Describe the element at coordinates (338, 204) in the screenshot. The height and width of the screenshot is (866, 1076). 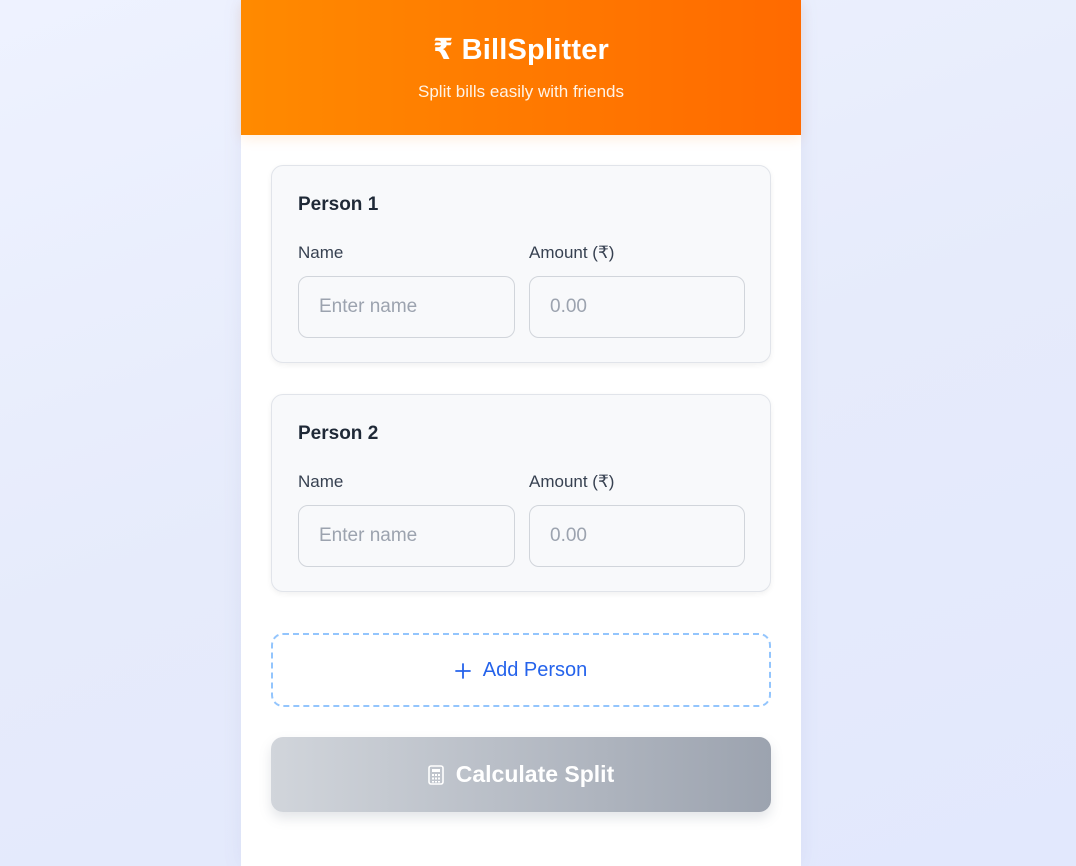
I see `person-title: Person 1` at that location.